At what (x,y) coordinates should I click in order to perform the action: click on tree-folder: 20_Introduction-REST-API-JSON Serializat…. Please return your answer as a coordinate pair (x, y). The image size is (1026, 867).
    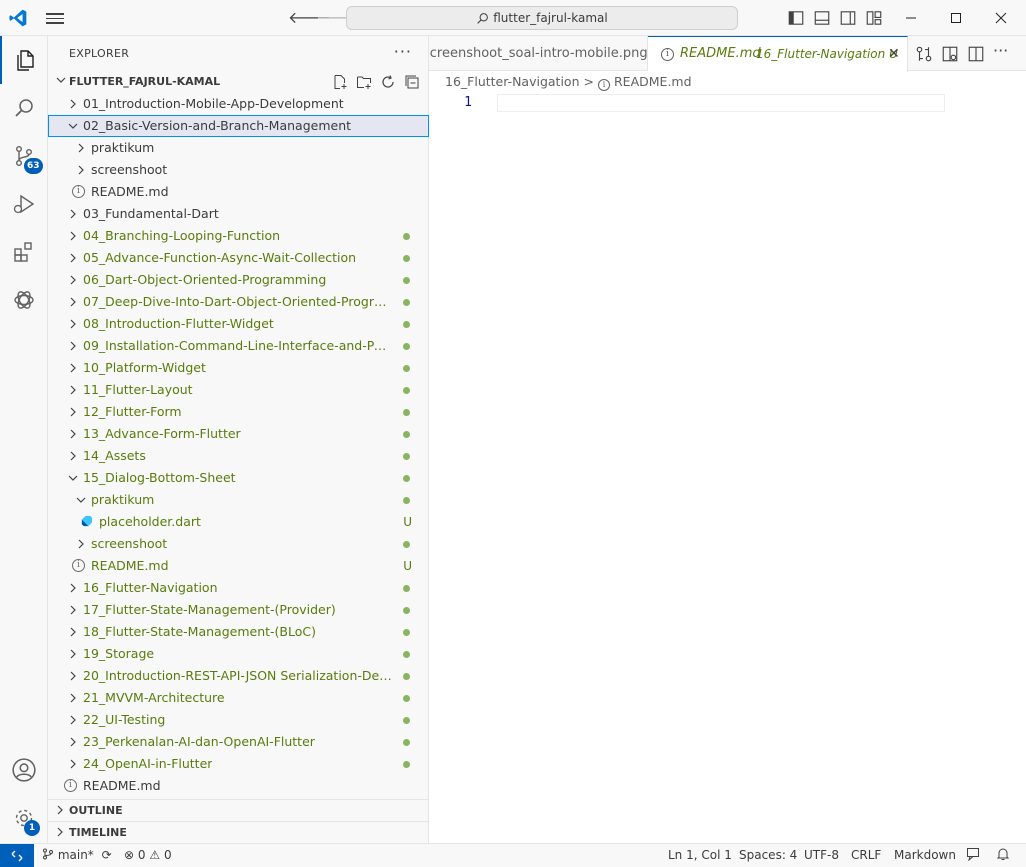
    Looking at the image, I should click on (238, 676).